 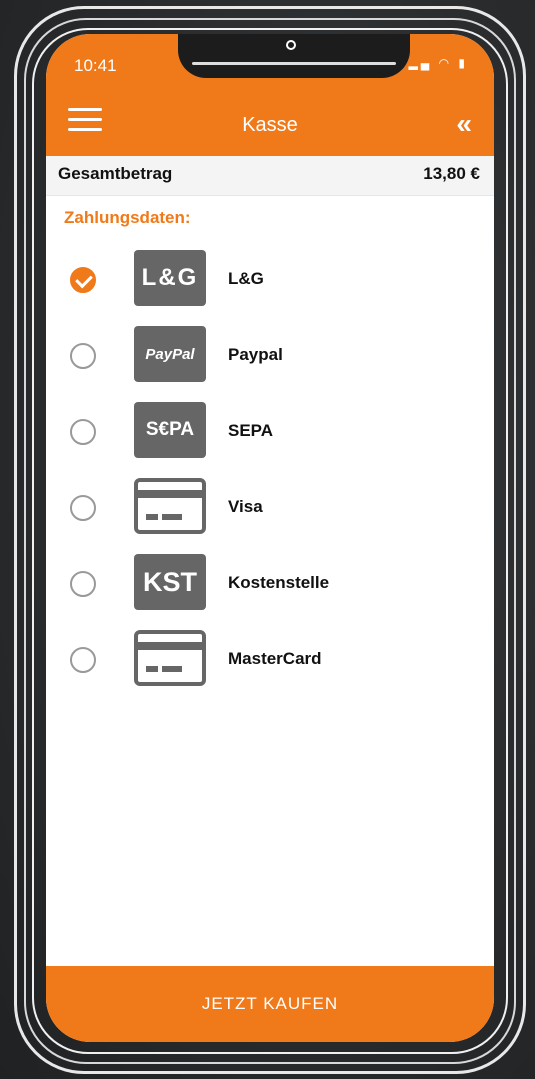 What do you see at coordinates (170, 582) in the screenshot?
I see `kst-logo-icon: KST` at bounding box center [170, 582].